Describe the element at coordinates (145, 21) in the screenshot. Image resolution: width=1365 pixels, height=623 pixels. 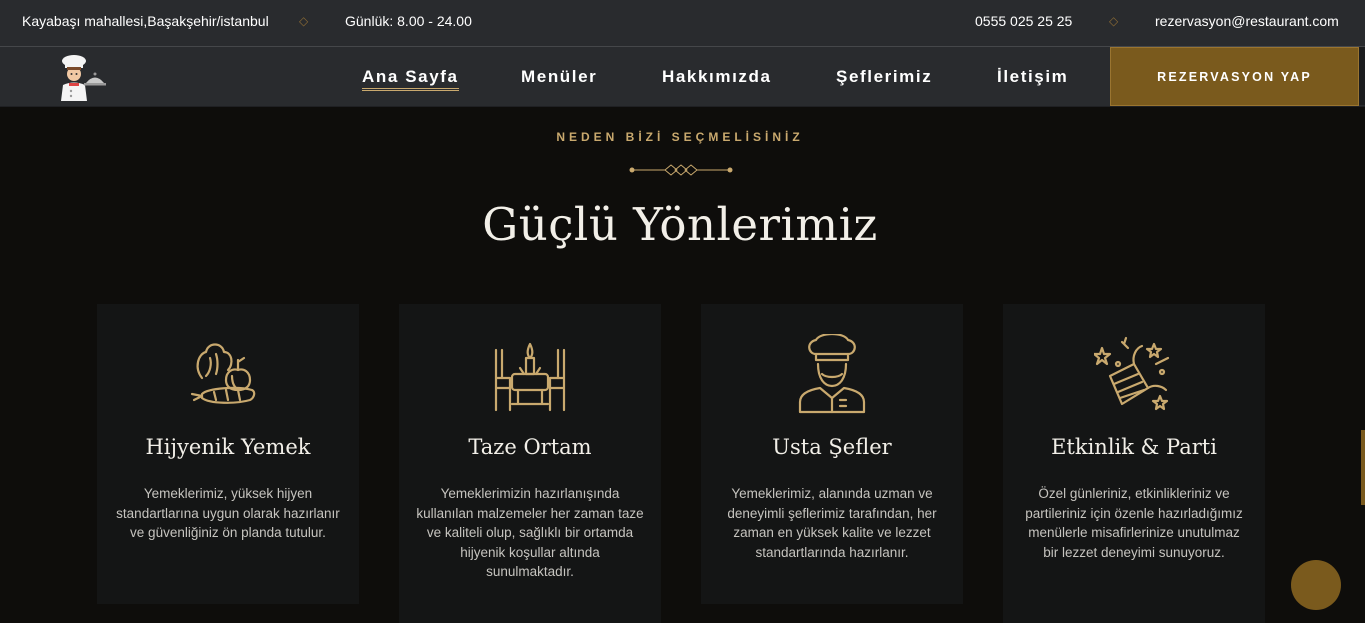
I see `address-text: Kayabaşı mahallesi,Başakşehir/istanbul` at that location.